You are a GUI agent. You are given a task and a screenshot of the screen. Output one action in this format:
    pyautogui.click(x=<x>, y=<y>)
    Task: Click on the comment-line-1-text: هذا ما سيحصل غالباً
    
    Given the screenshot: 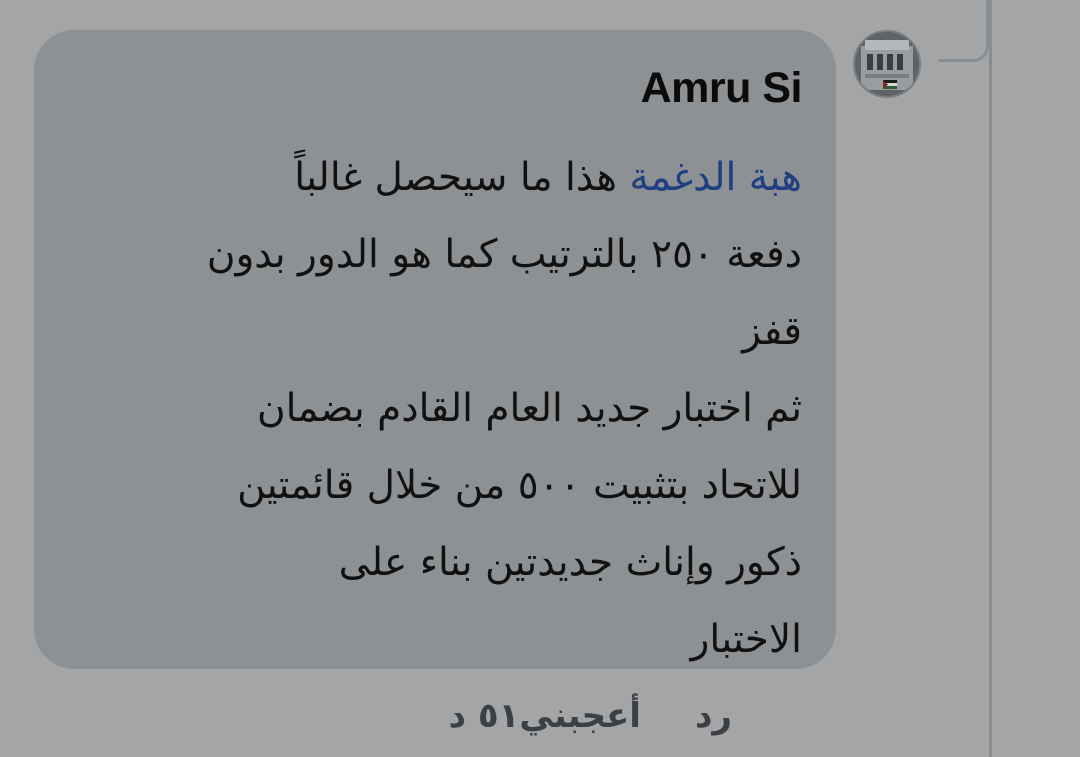 What is the action you would take?
    pyautogui.click(x=462, y=177)
    